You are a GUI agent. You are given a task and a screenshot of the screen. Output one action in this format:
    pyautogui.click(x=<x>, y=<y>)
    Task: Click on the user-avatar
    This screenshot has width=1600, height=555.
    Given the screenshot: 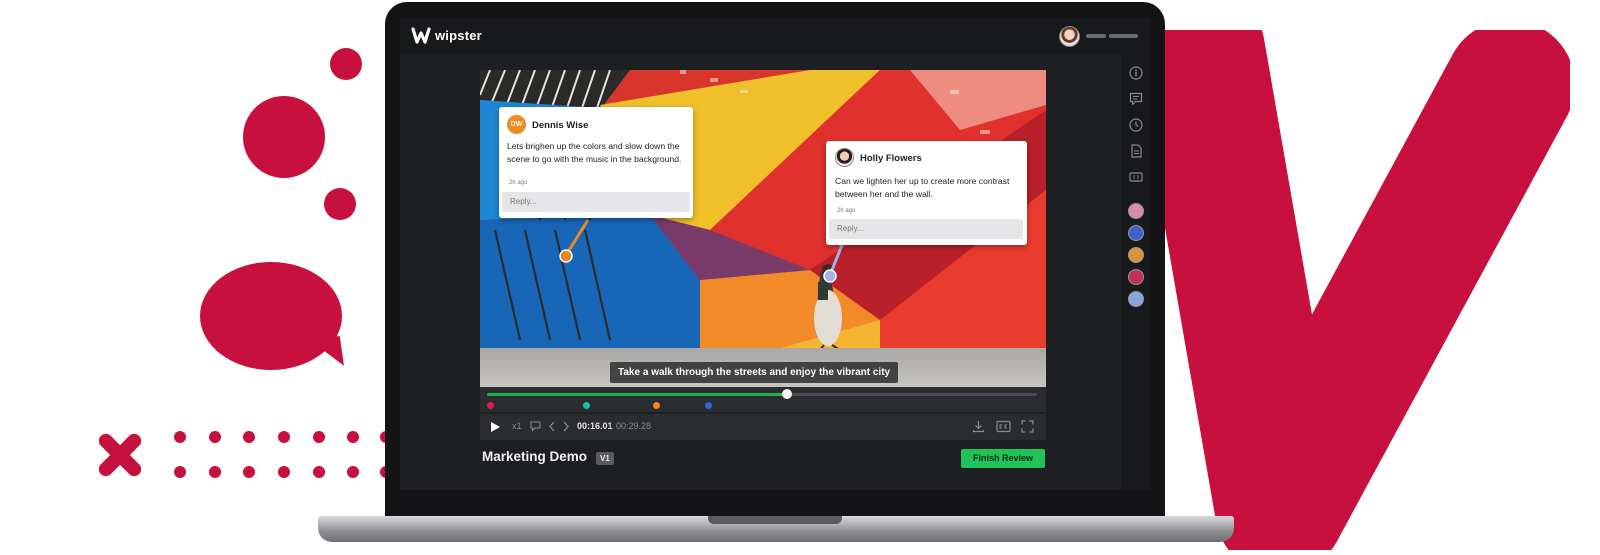 What is the action you would take?
    pyautogui.click(x=1069, y=36)
    